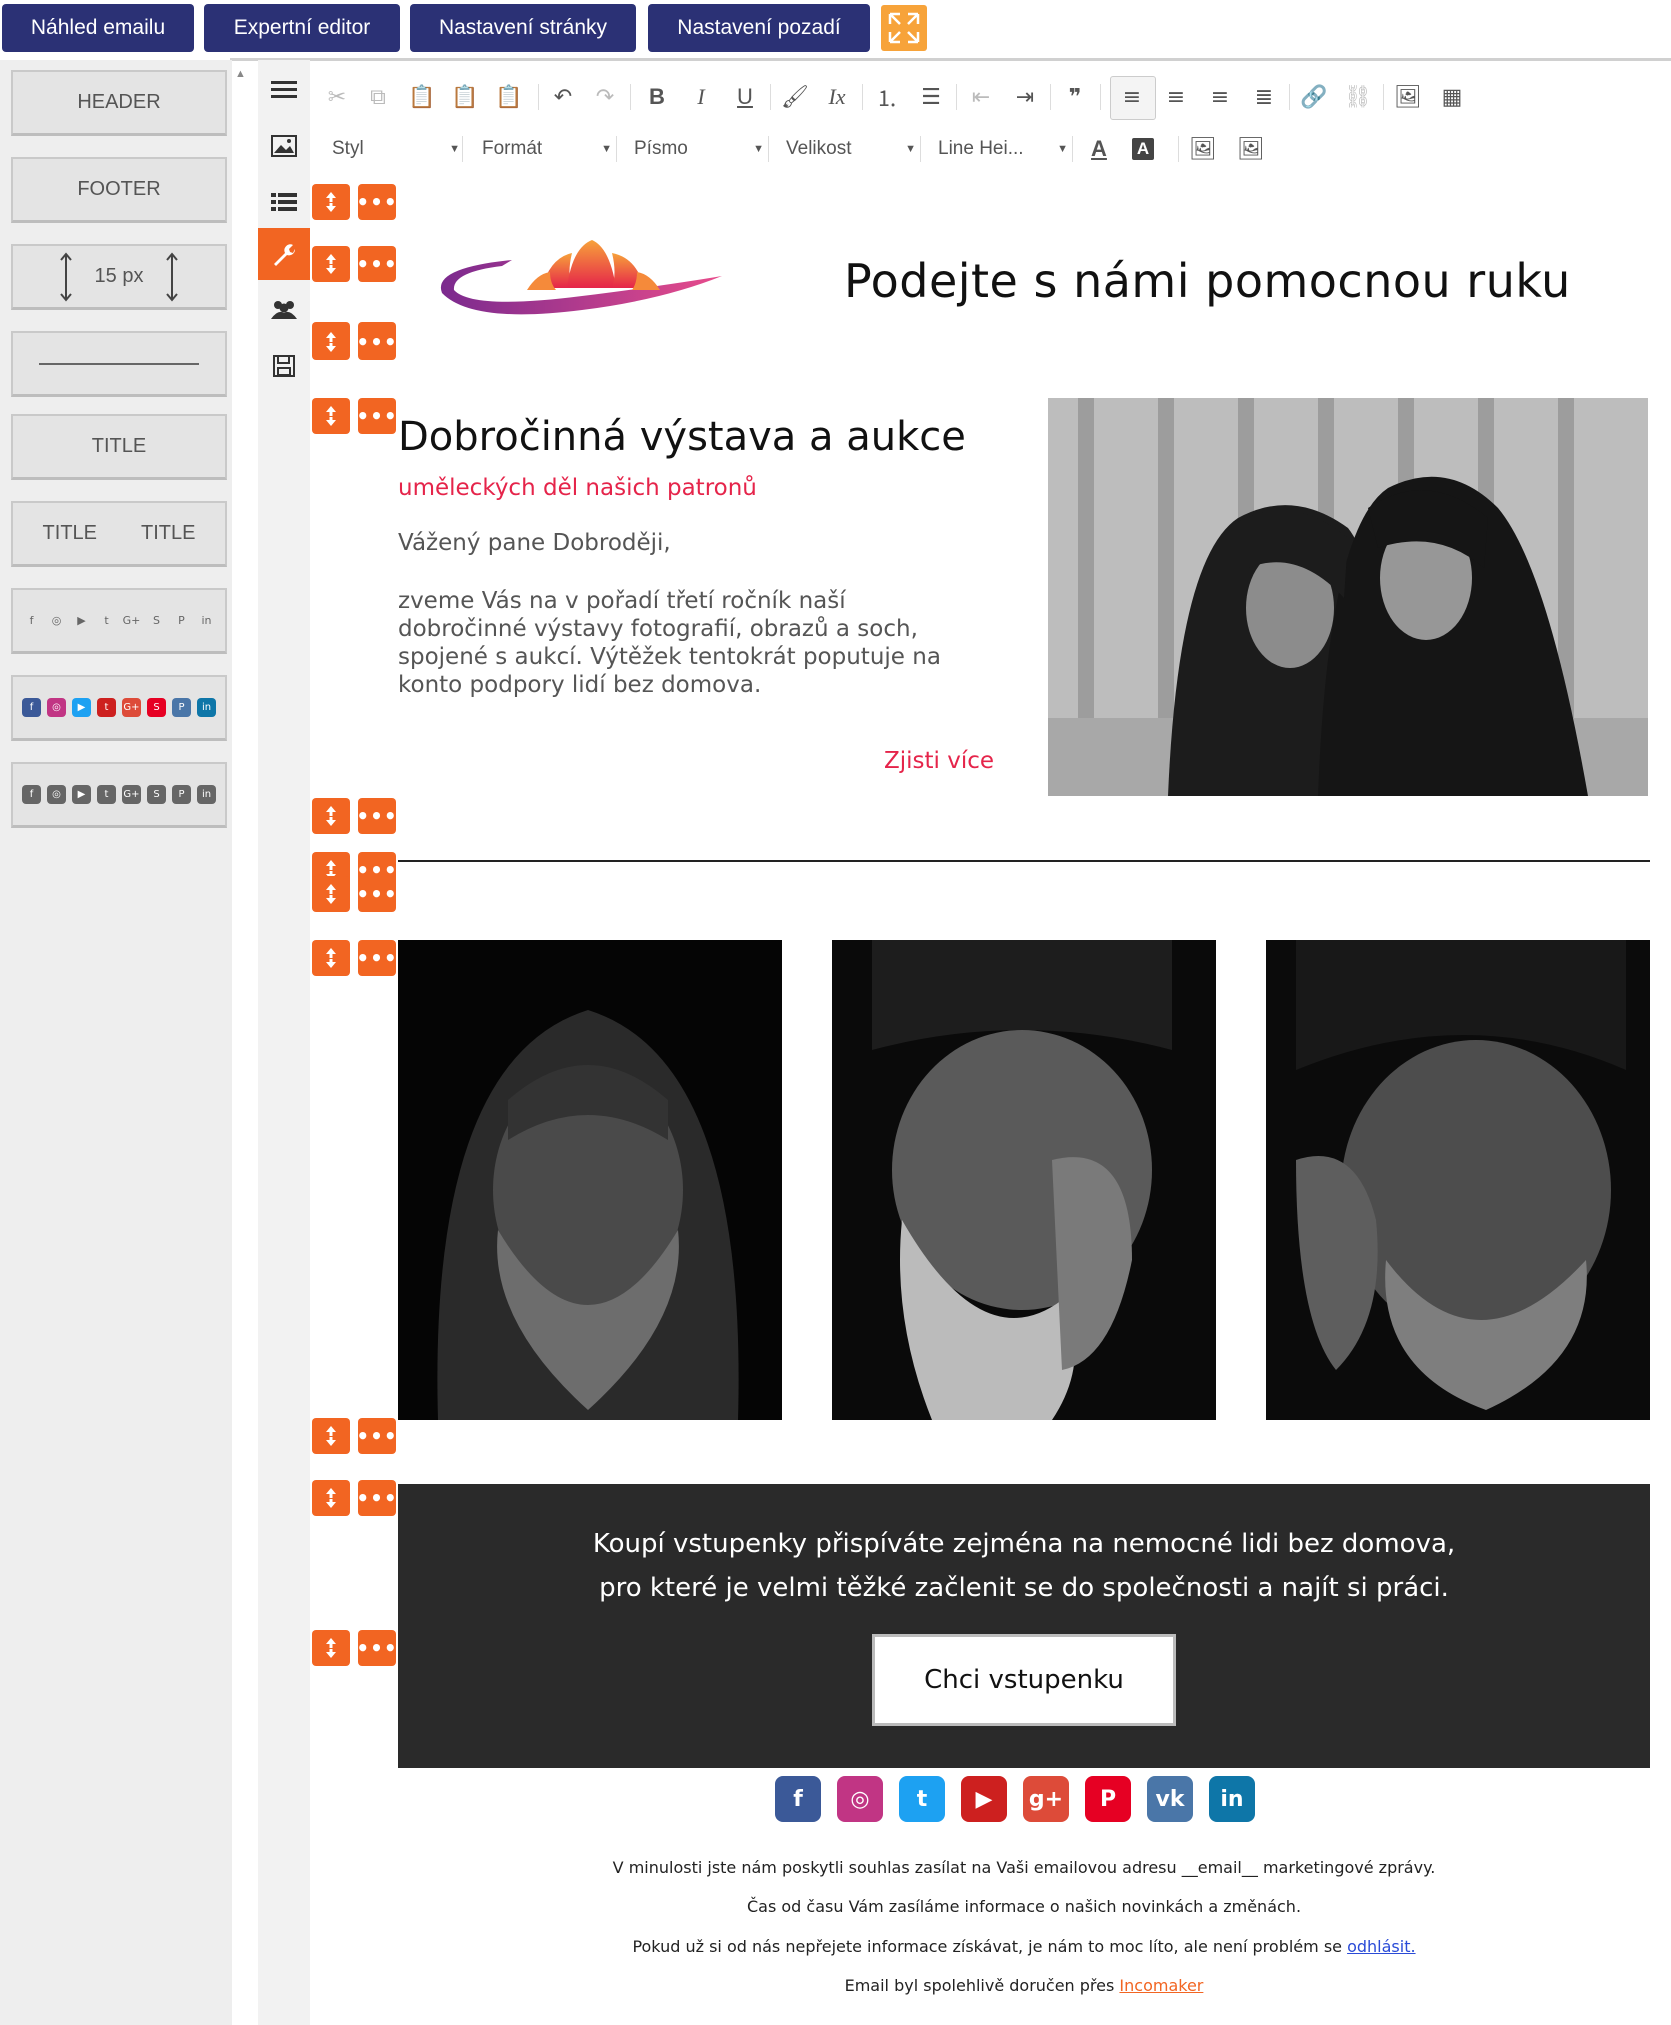  Describe the element at coordinates (119, 708) in the screenshot. I see `palette-social-color-block: f ◎ ▶ t G+ S Pin` at that location.